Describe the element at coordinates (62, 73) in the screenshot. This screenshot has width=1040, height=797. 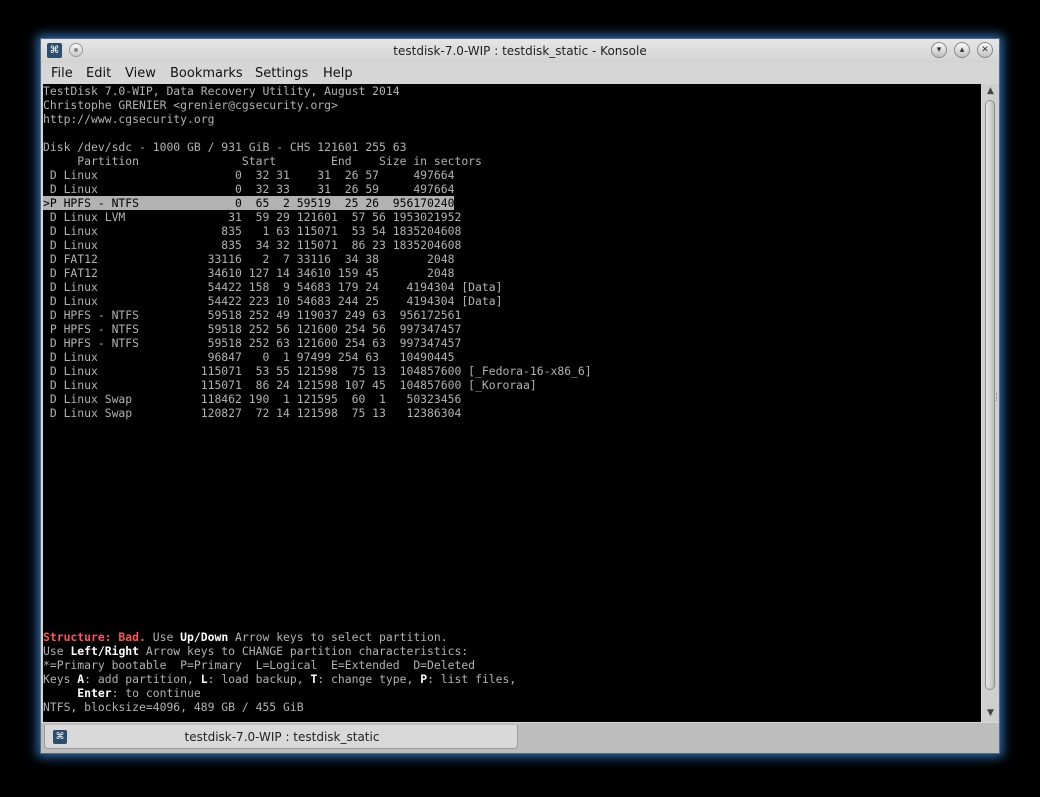
I see `menu-file: File` at that location.